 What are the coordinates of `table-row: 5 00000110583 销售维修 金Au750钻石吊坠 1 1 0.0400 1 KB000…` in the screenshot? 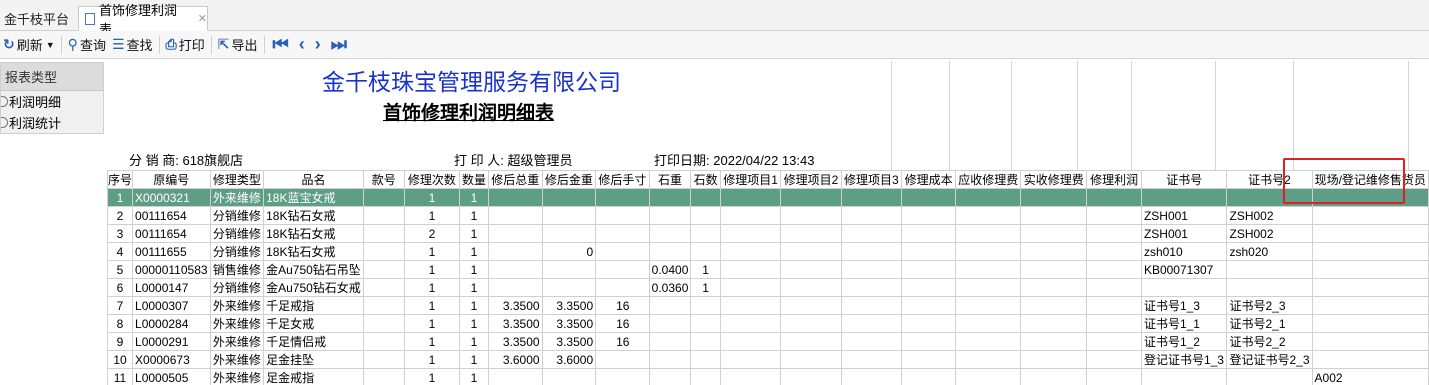 It's located at (768, 269).